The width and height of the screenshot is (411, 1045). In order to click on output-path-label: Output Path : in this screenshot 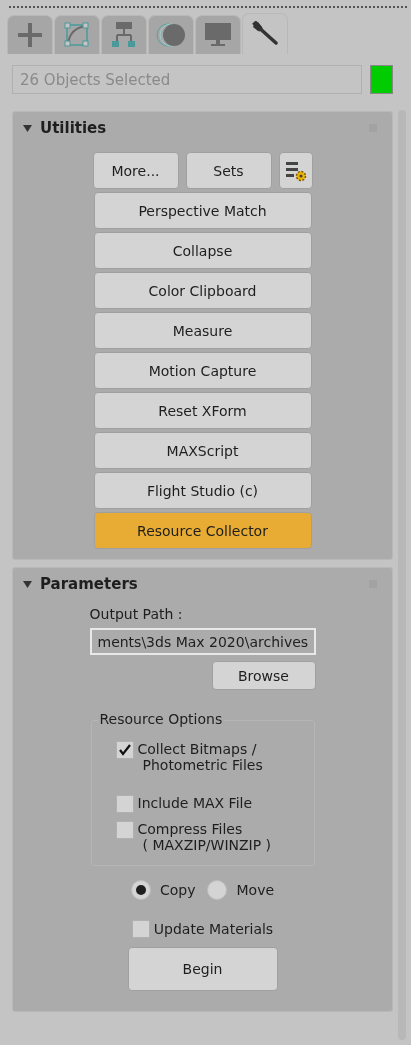, I will do `click(136, 614)`.